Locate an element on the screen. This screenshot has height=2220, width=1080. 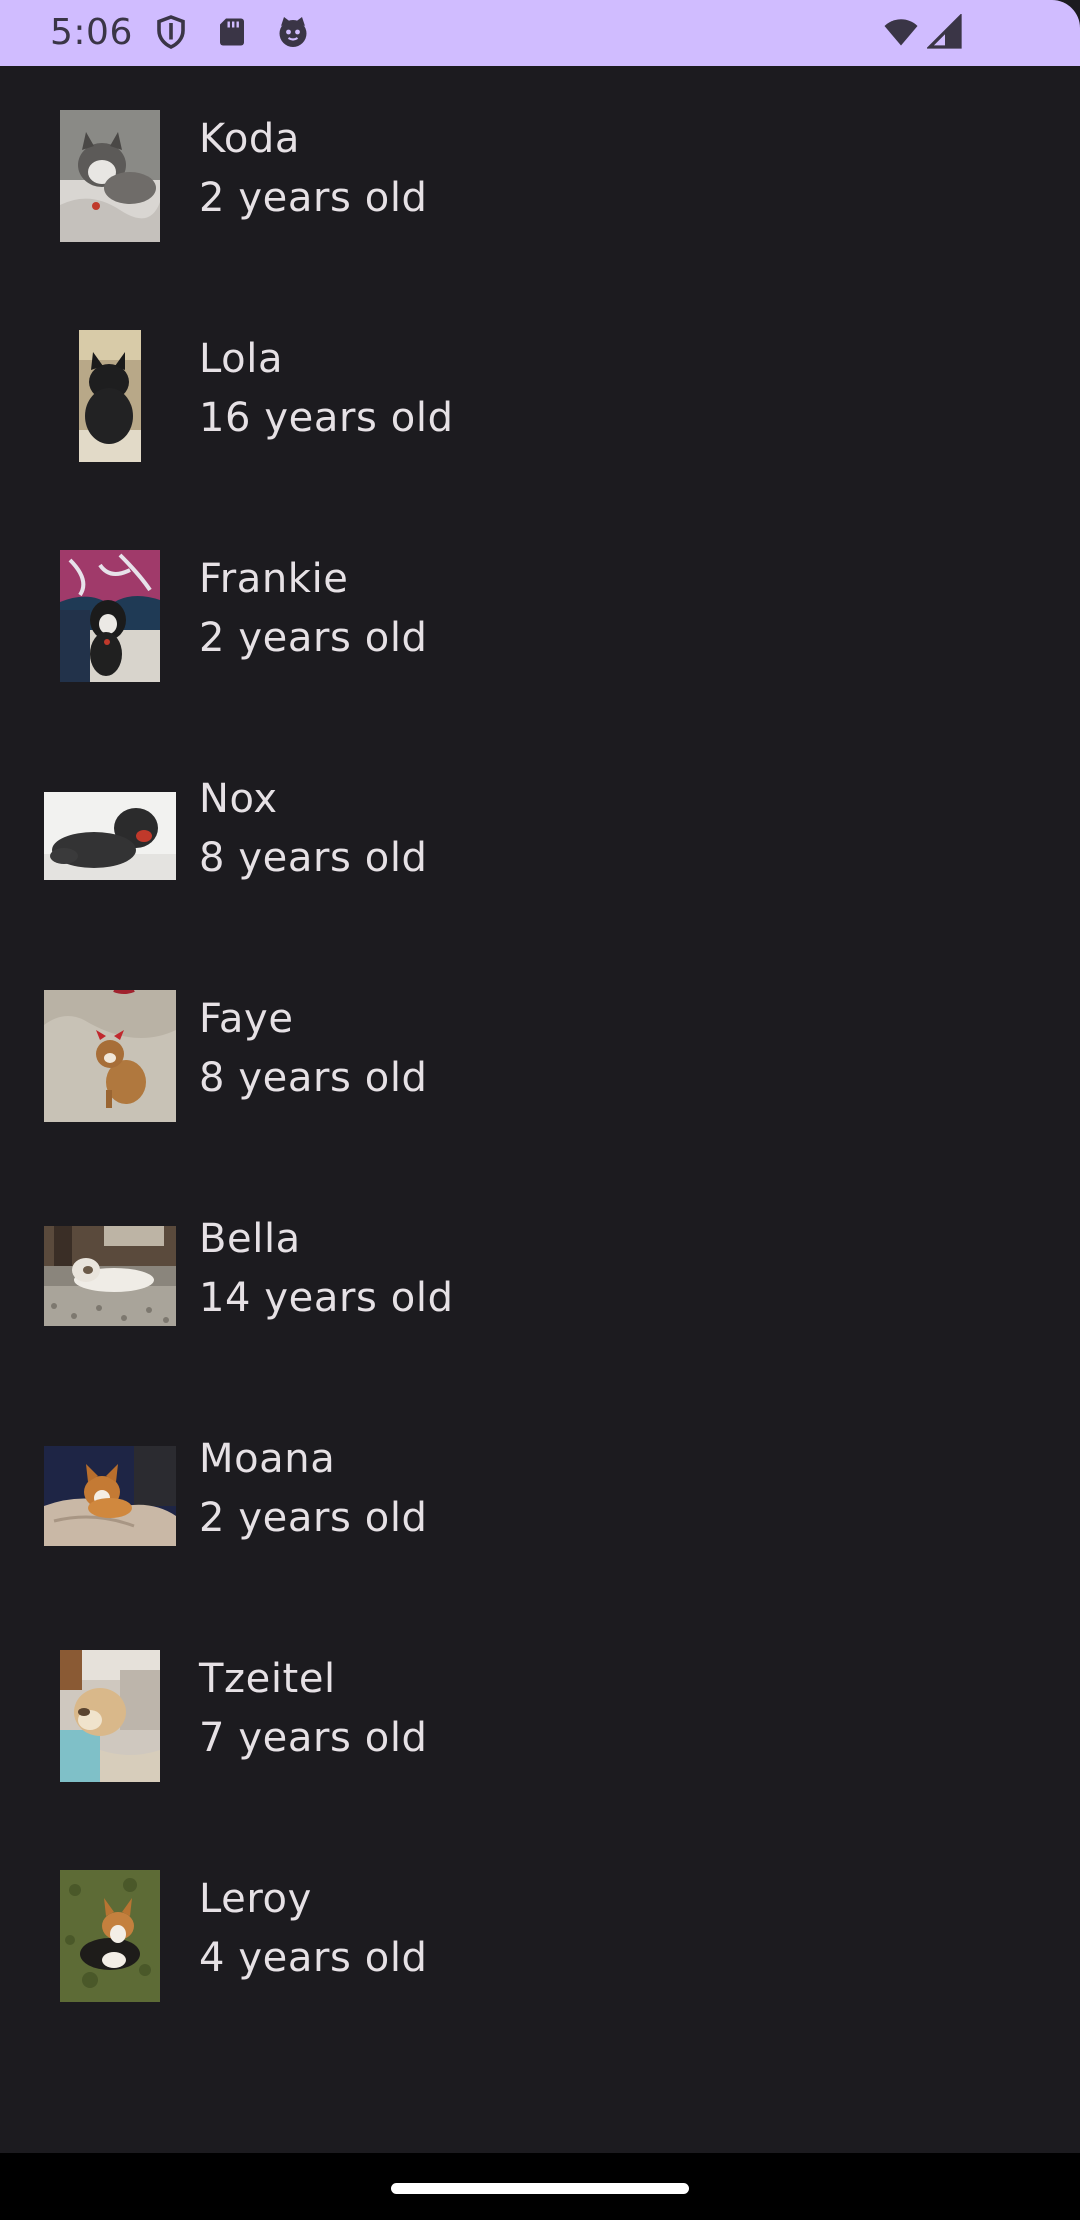
home-gesture-handle is located at coordinates (540, 2188).